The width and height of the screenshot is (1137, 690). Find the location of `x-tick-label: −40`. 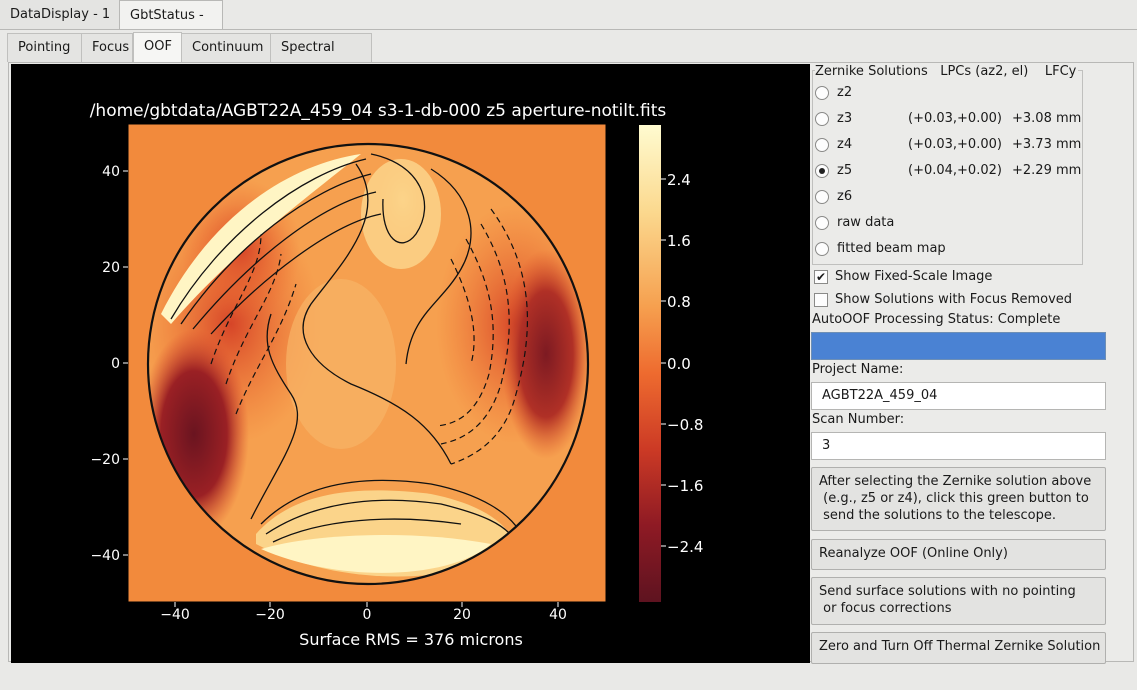

x-tick-label: −40 is located at coordinates (175, 615).